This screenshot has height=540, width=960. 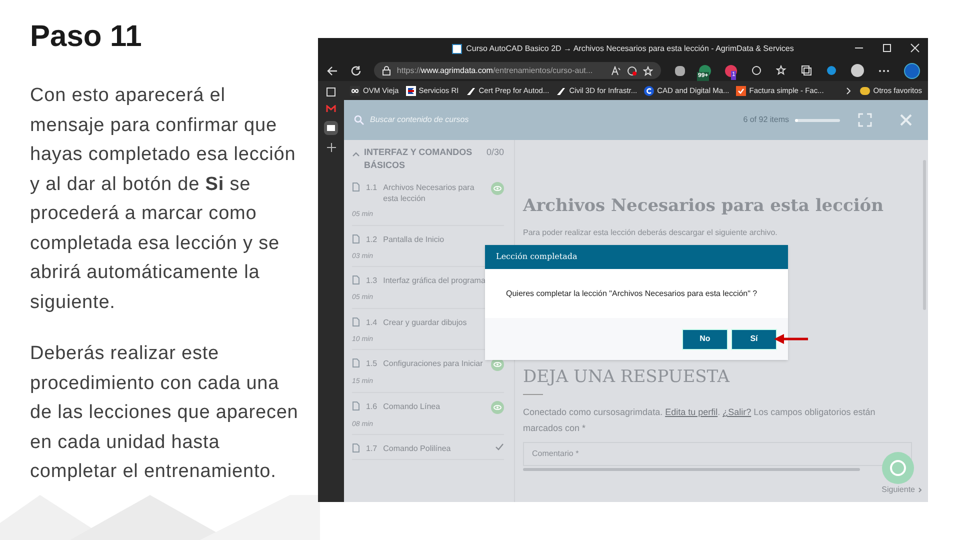 What do you see at coordinates (865, 90) in the screenshot?
I see `folder-icon` at bounding box center [865, 90].